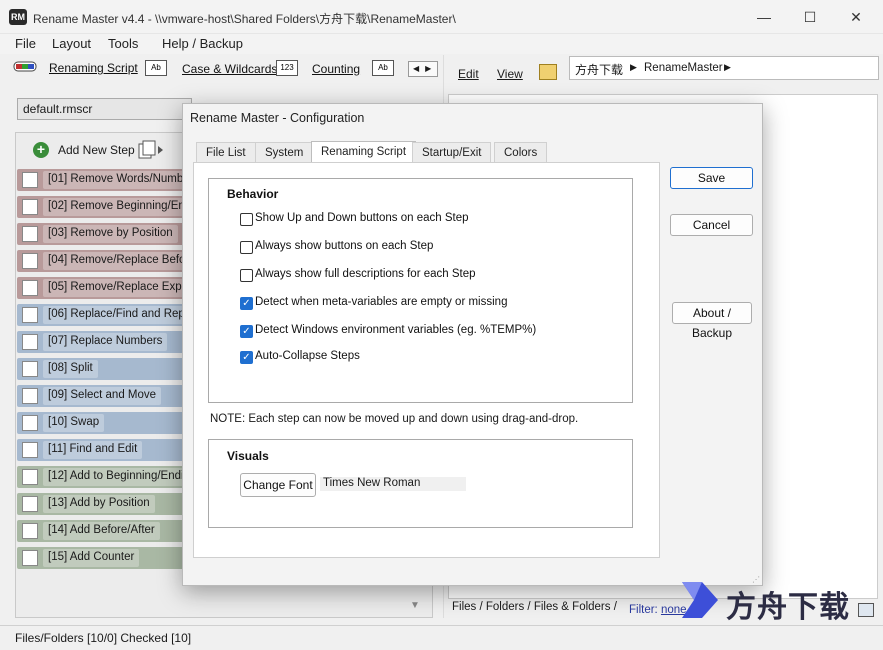 The width and height of the screenshot is (883, 650). I want to click on maximize-button: ☐, so click(810, 17).